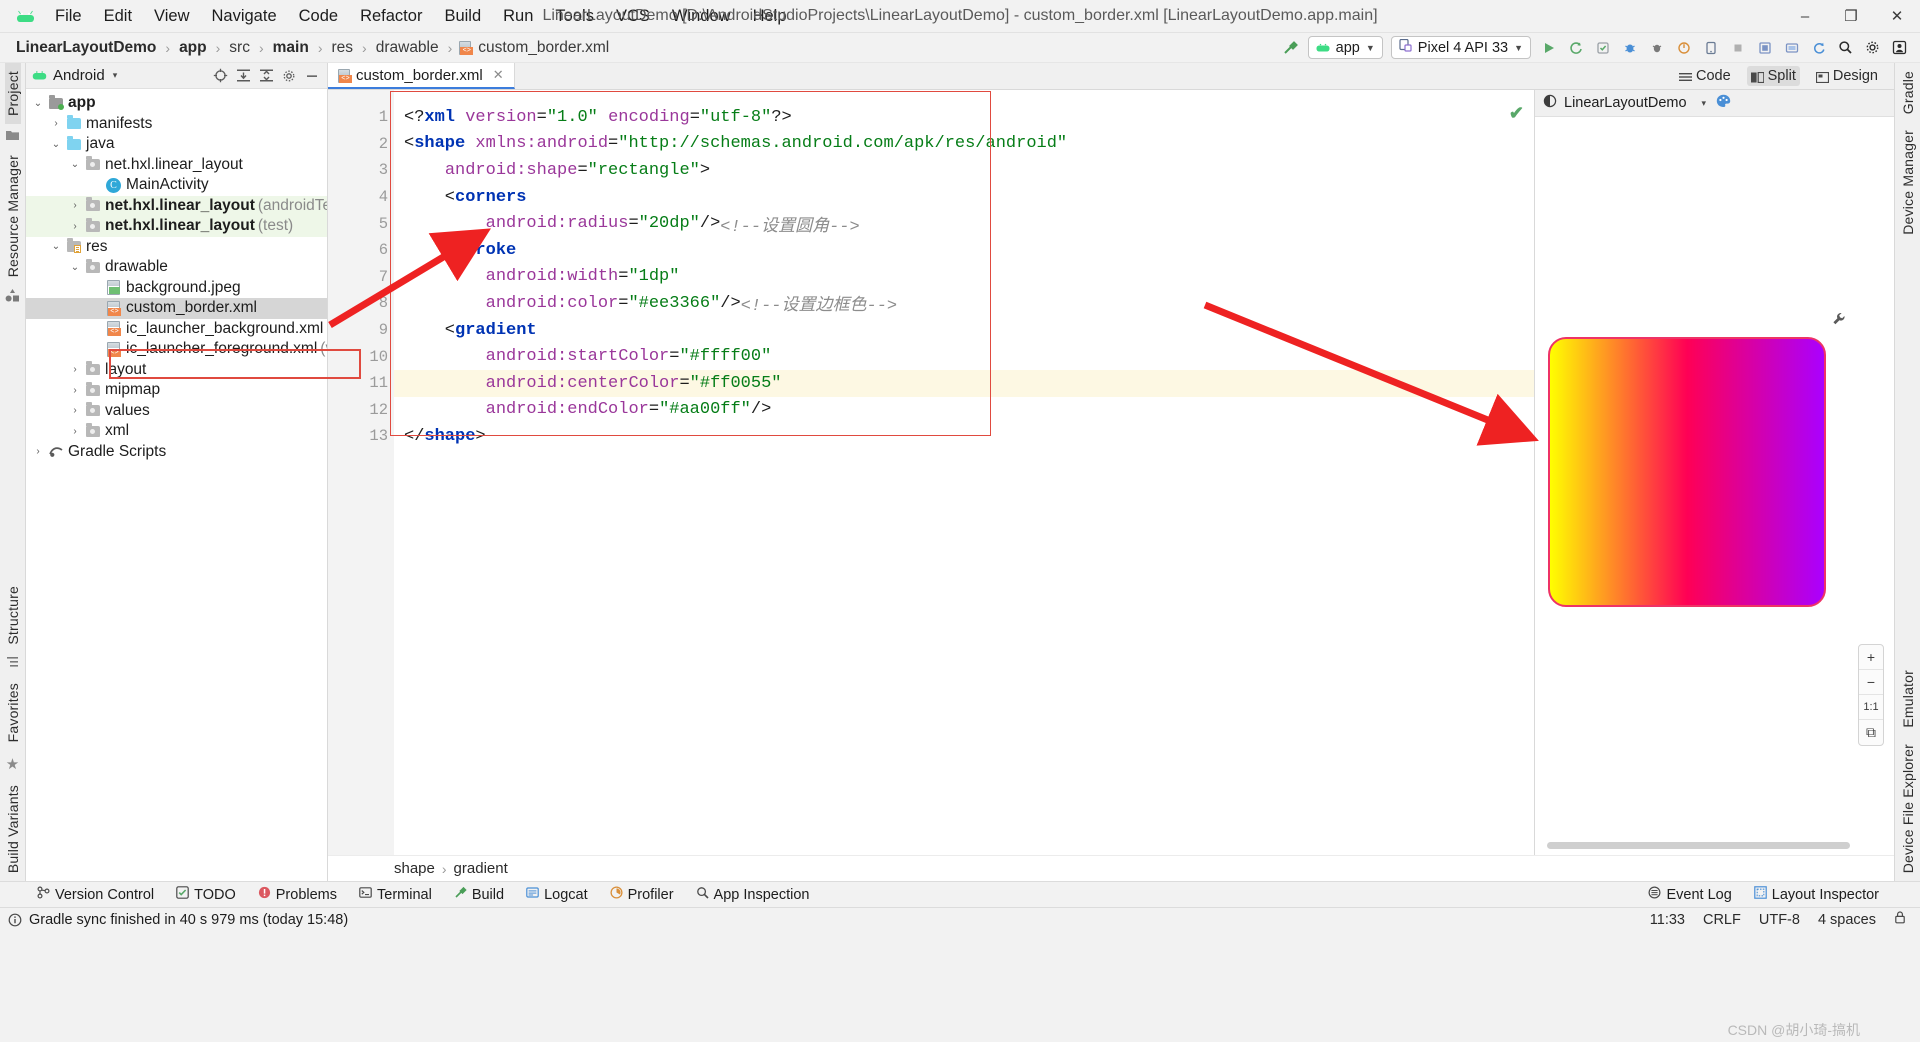 This screenshot has height=1042, width=1920. Describe the element at coordinates (176, 165) in the screenshot. I see `tree-node-package: ⌄ net.hxl.linear_layout` at that location.